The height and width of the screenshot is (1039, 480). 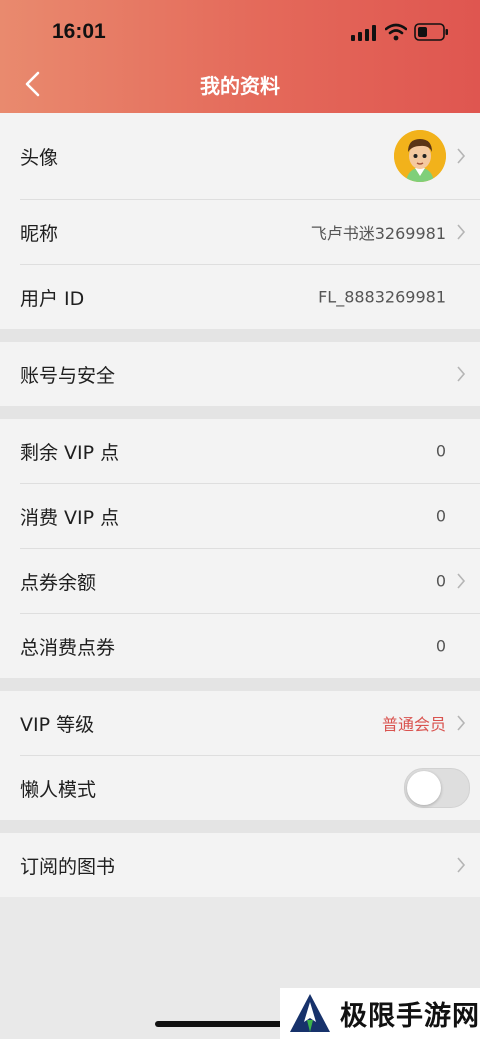 I want to click on total-coupons-spent-row: 总消费点券 0, so click(x=250, y=646).